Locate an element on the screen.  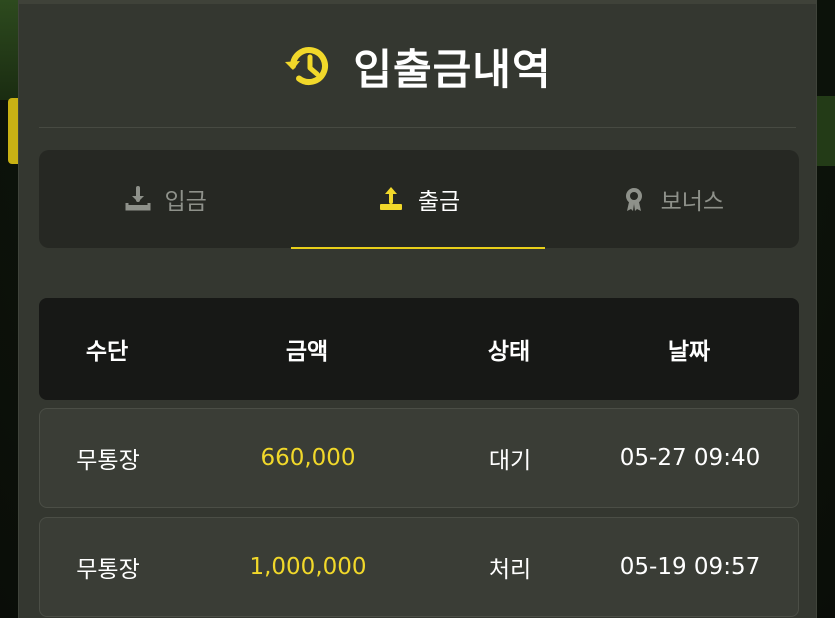
tab-deposit: 입금 is located at coordinates (165, 199).